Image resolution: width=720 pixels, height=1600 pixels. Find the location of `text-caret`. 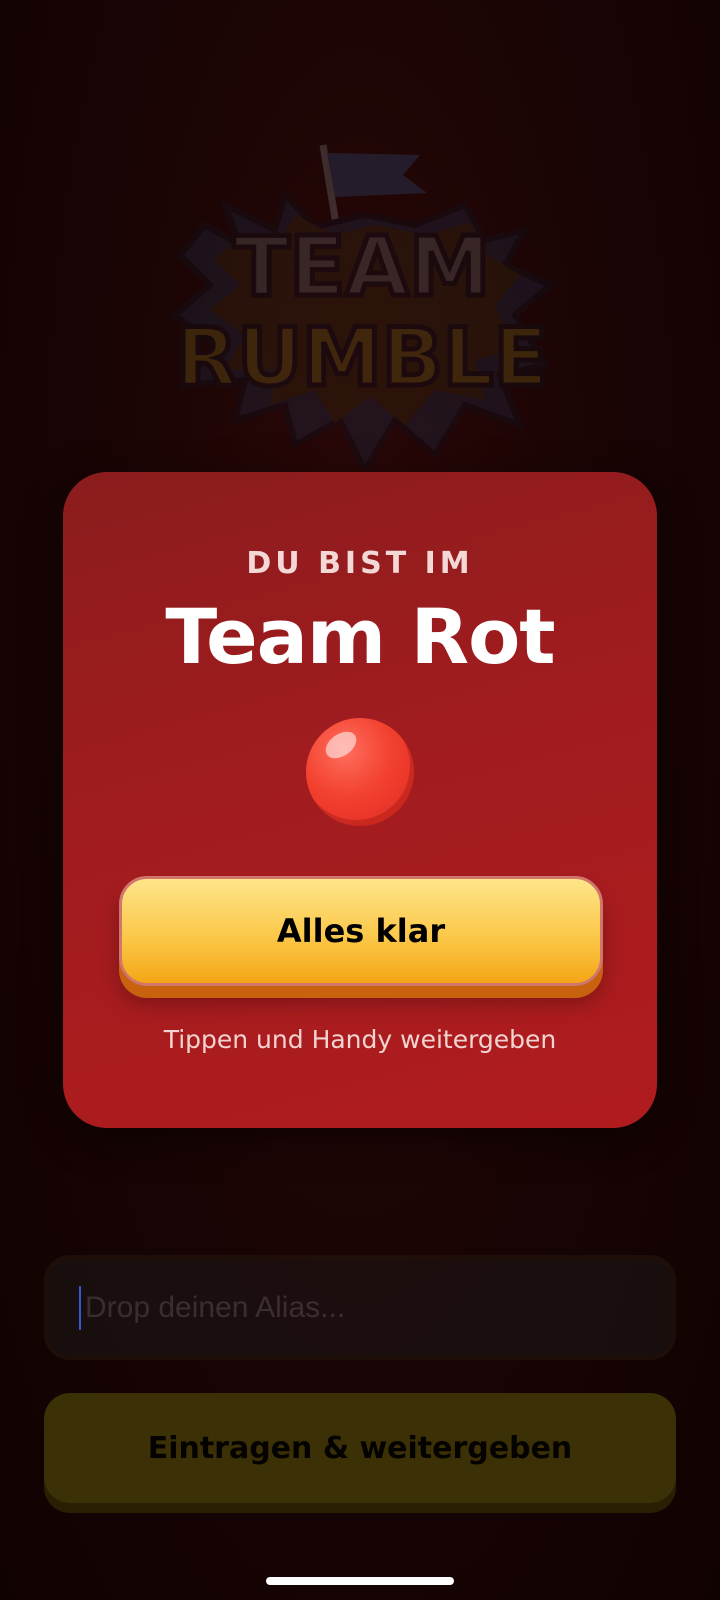

text-caret is located at coordinates (80, 1308).